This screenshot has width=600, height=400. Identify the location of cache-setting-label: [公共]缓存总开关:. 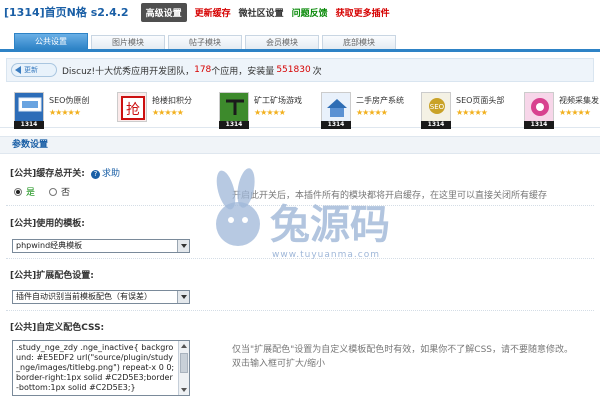
(47, 174).